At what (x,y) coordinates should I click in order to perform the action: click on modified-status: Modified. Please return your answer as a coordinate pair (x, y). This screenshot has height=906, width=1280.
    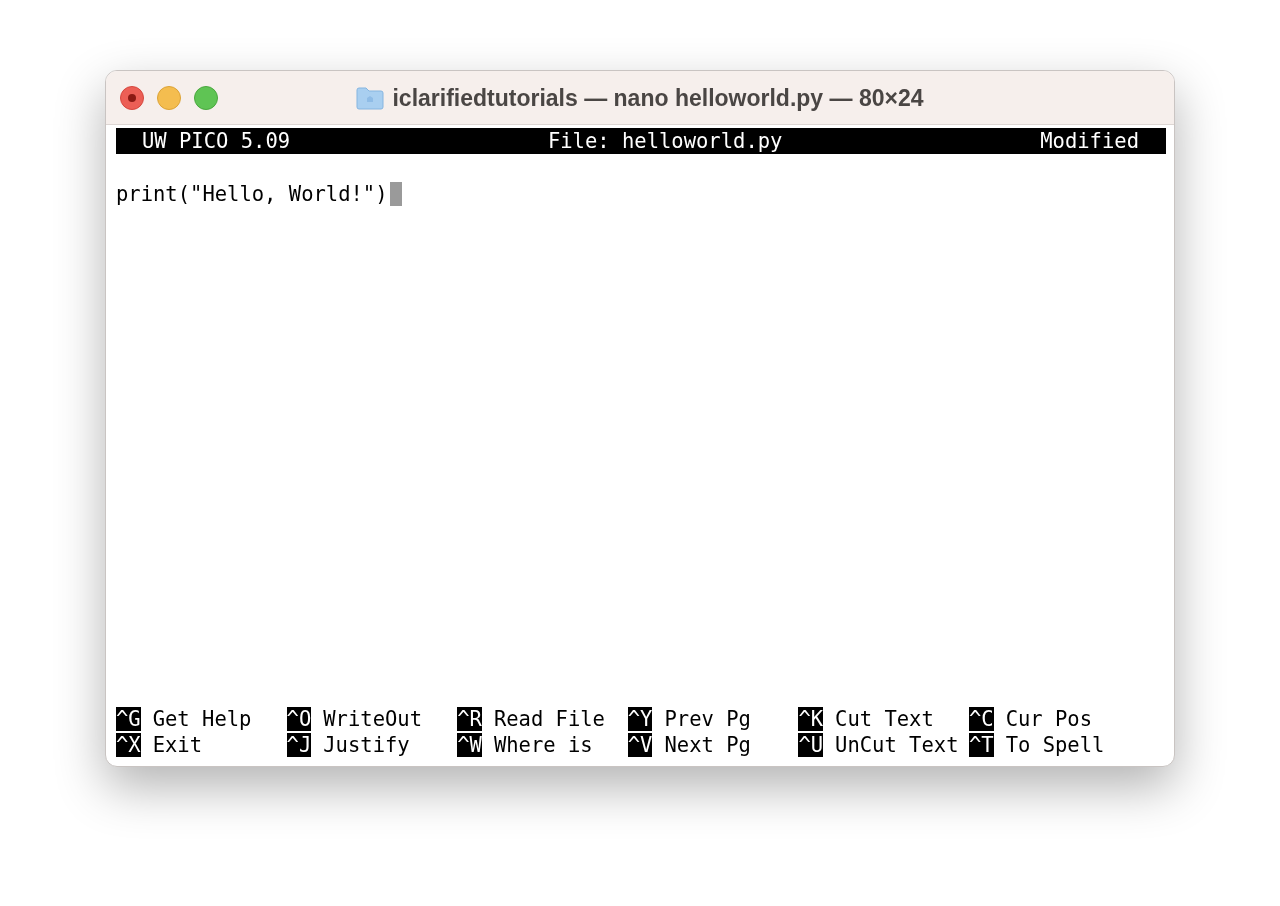
    Looking at the image, I should click on (1089, 141).